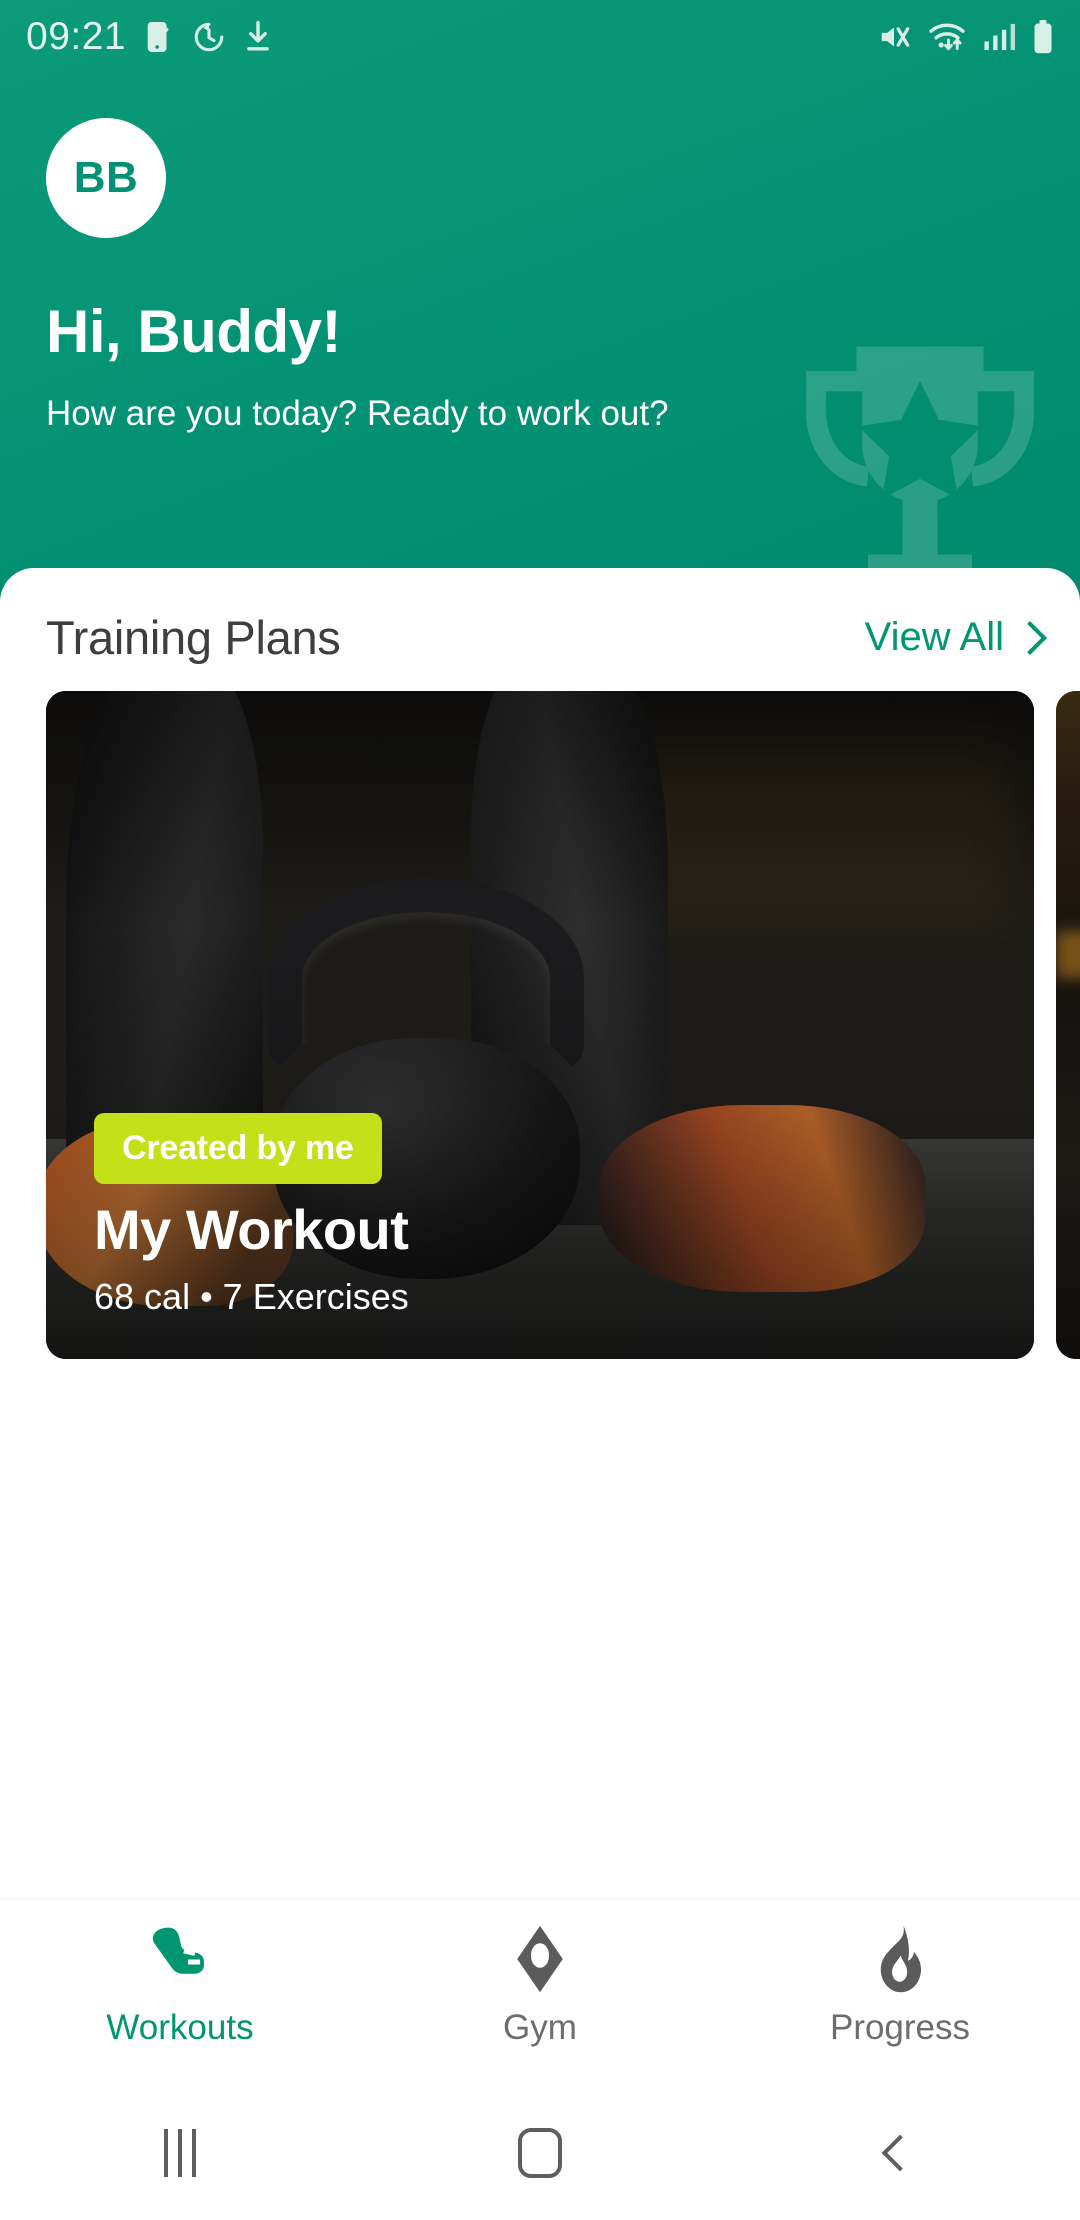  I want to click on recents-button, so click(180, 2152).